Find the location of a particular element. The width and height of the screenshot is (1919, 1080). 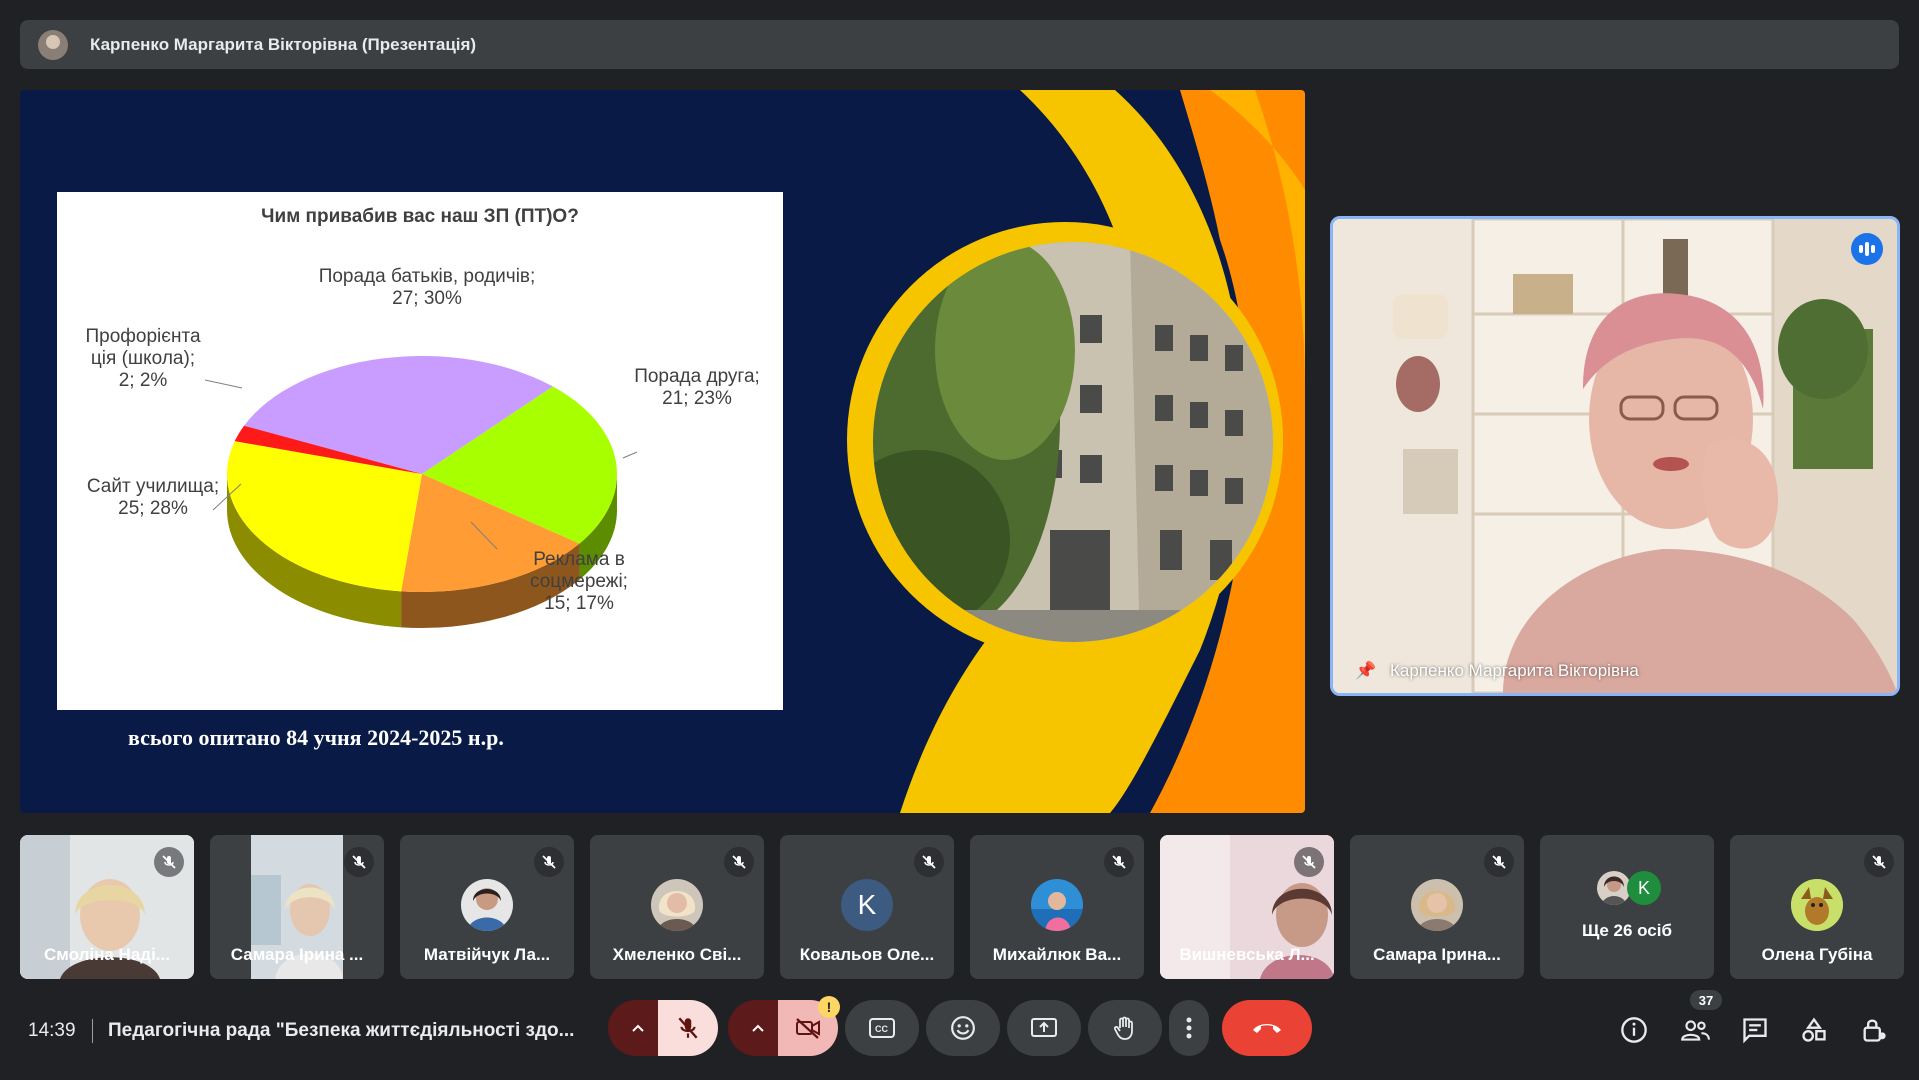

meeting-info-button is located at coordinates (1634, 1032).